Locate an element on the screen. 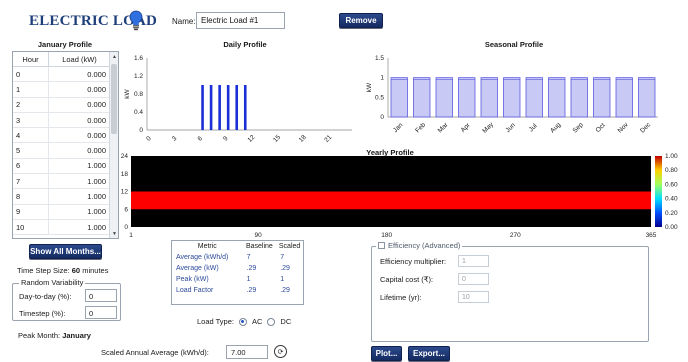  remove-button: Remove is located at coordinates (361, 20).